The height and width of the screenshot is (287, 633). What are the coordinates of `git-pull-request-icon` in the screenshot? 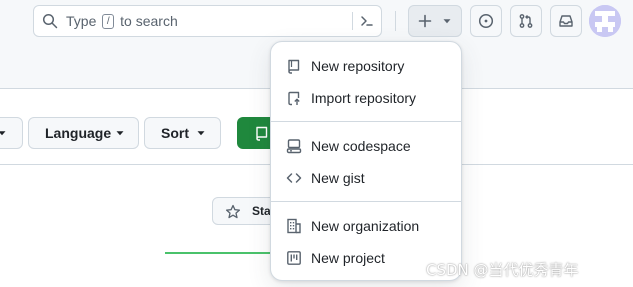 It's located at (526, 21).